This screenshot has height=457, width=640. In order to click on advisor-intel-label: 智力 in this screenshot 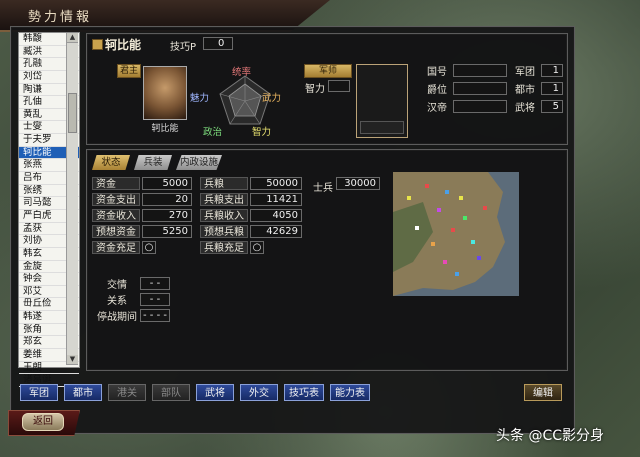, I will do `click(315, 89)`.